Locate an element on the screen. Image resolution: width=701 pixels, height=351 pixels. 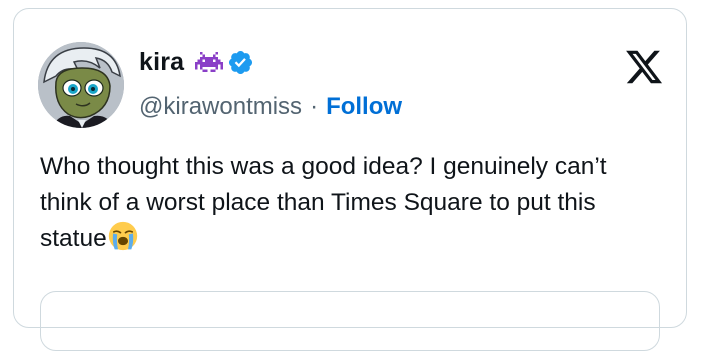
loudly-crying-face-emoji is located at coordinates (122, 236).